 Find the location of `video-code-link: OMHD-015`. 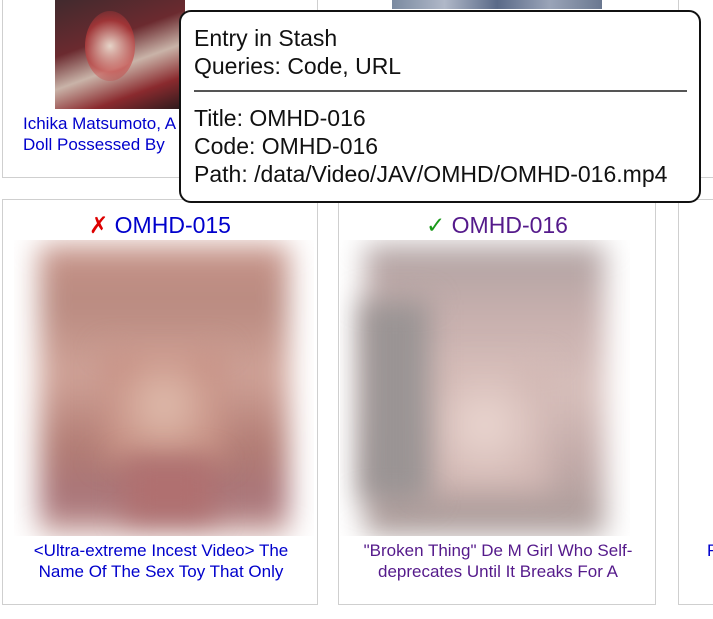

video-code-link: OMHD-015 is located at coordinates (173, 225).